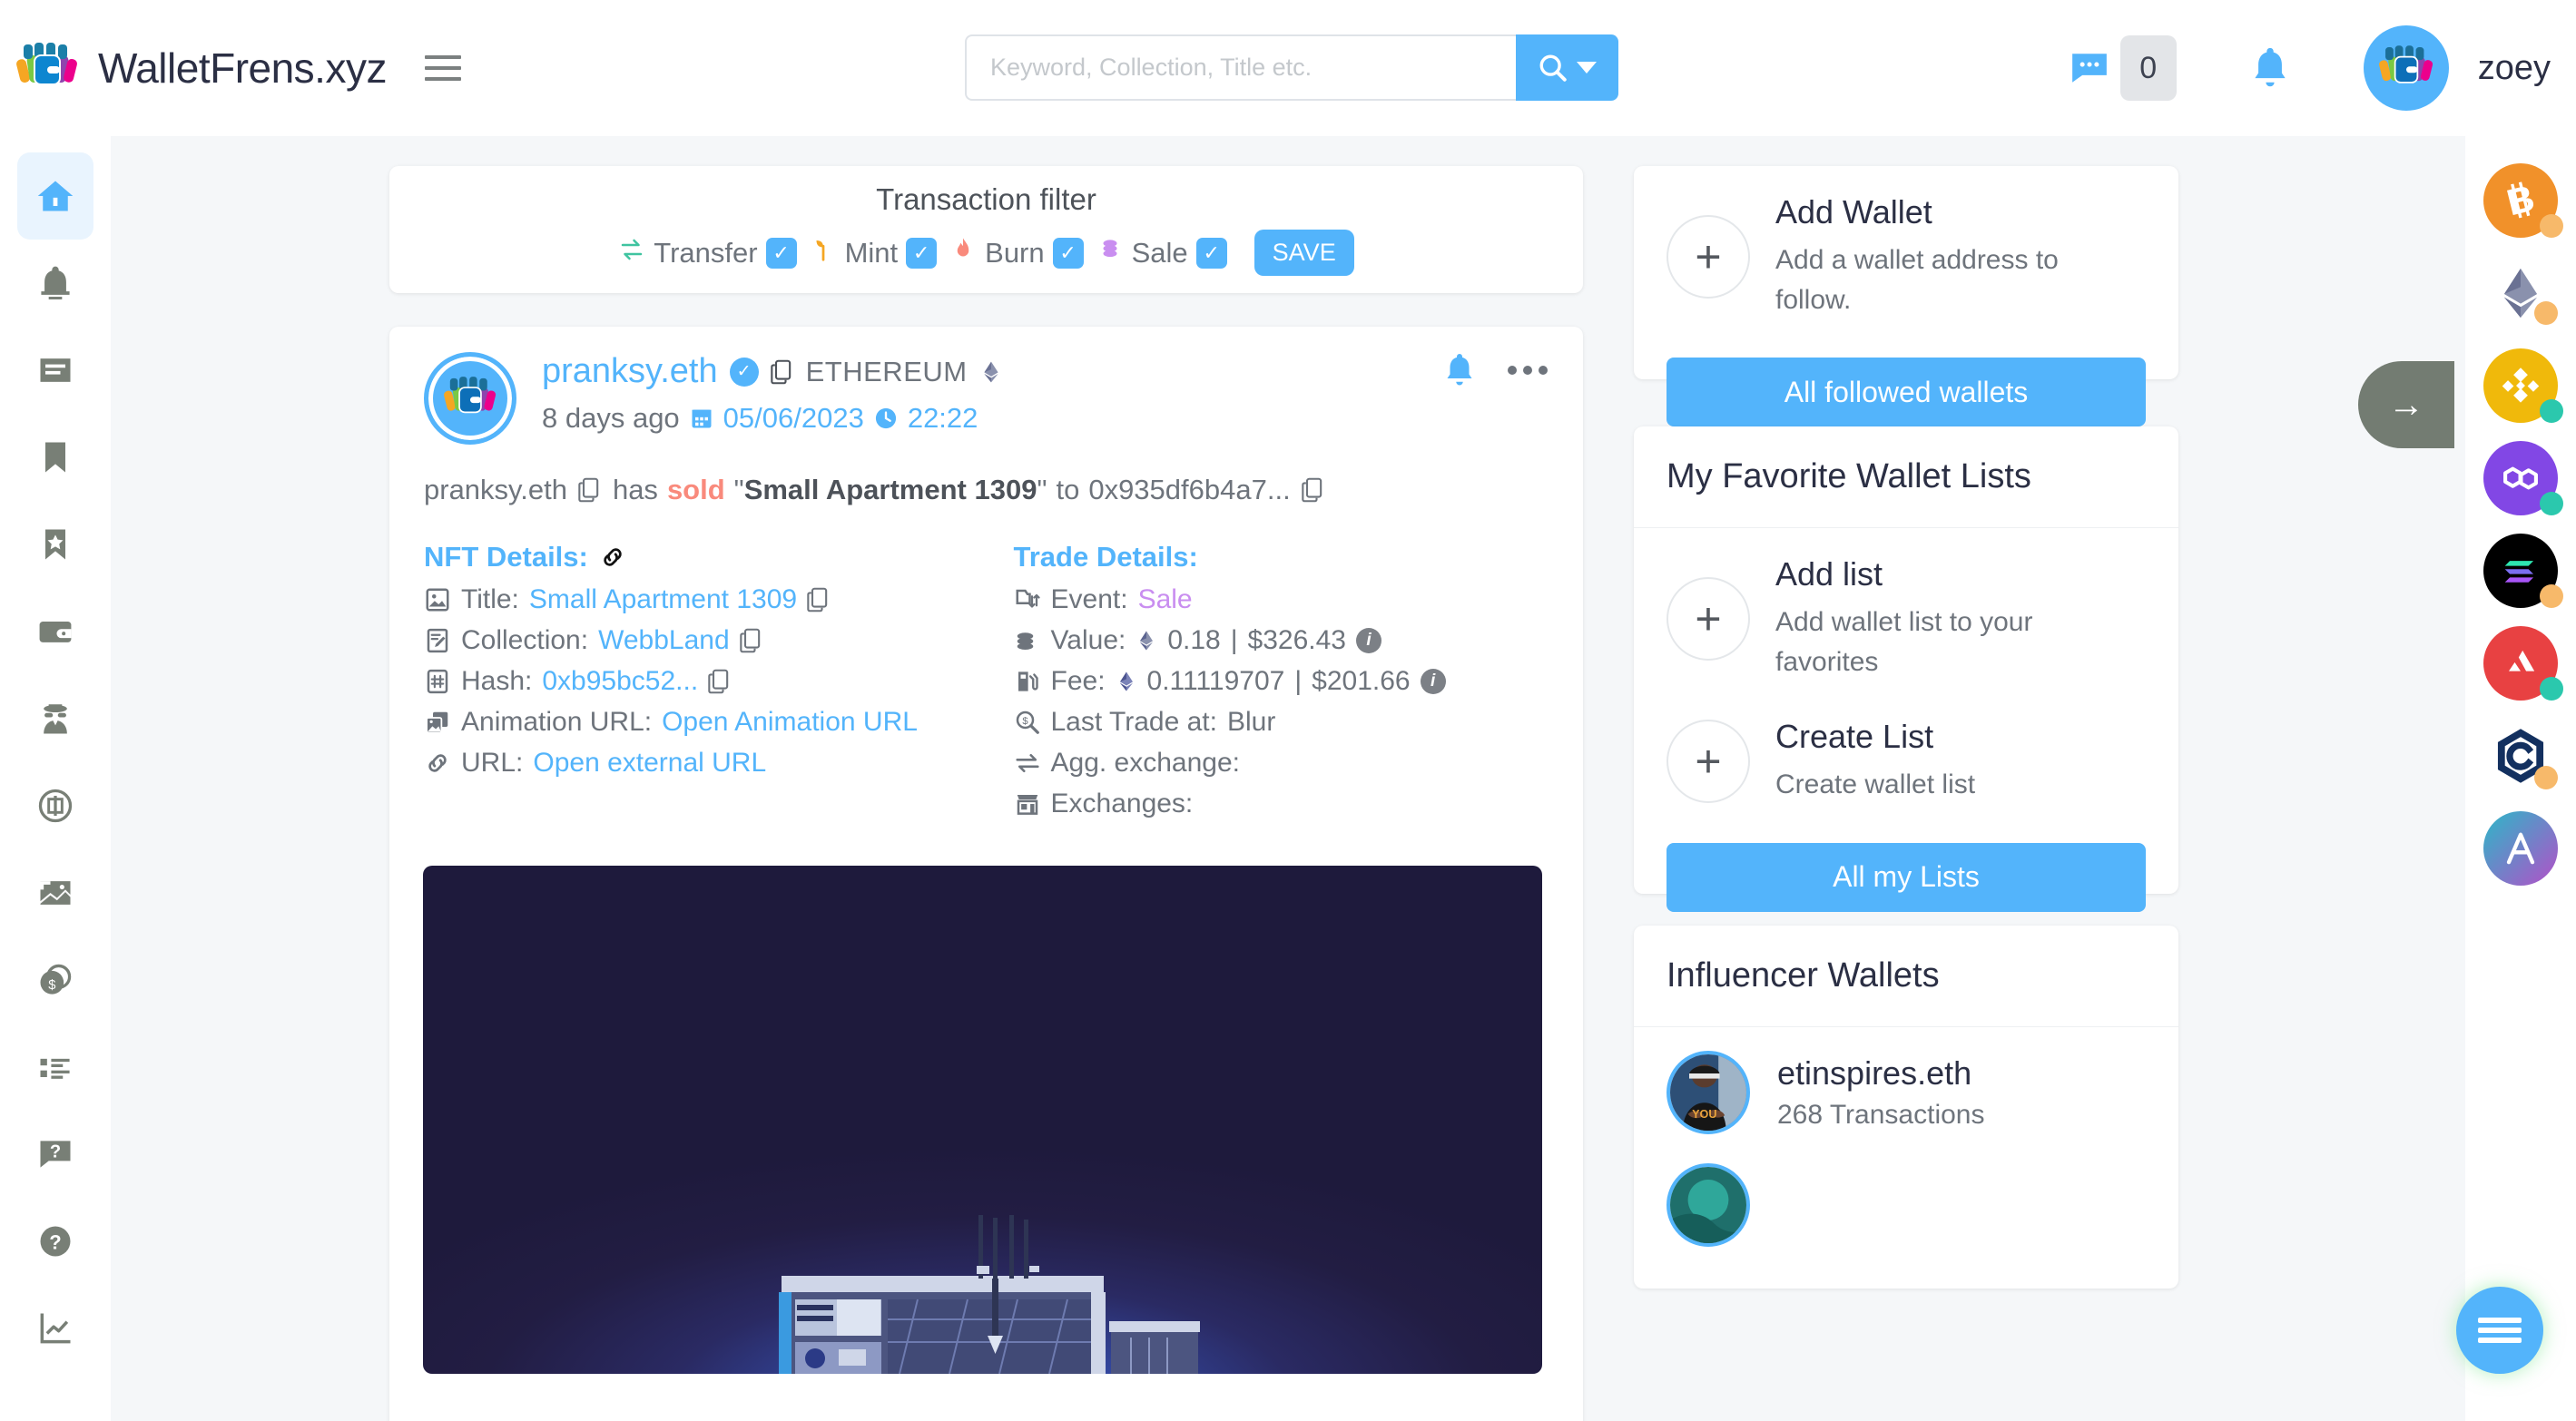  I want to click on nft-animation-value: Open Animation URL, so click(790, 722).